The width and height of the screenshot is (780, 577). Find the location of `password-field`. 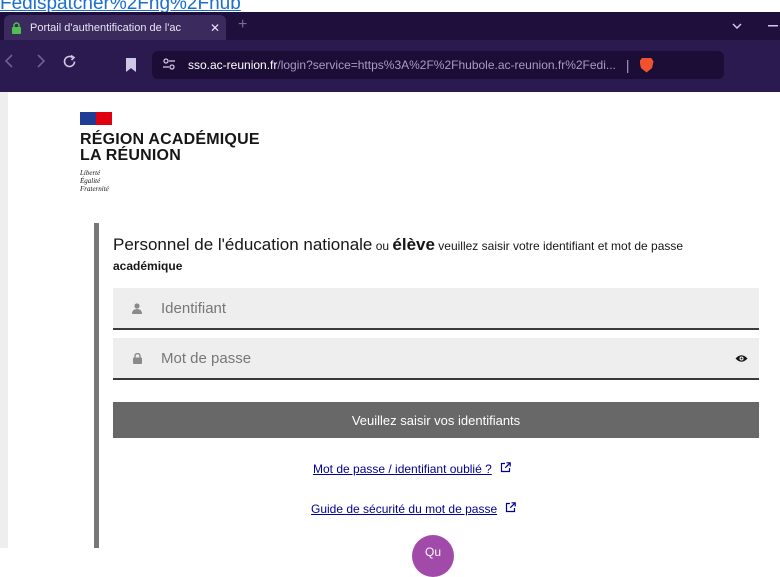

password-field is located at coordinates (436, 359).